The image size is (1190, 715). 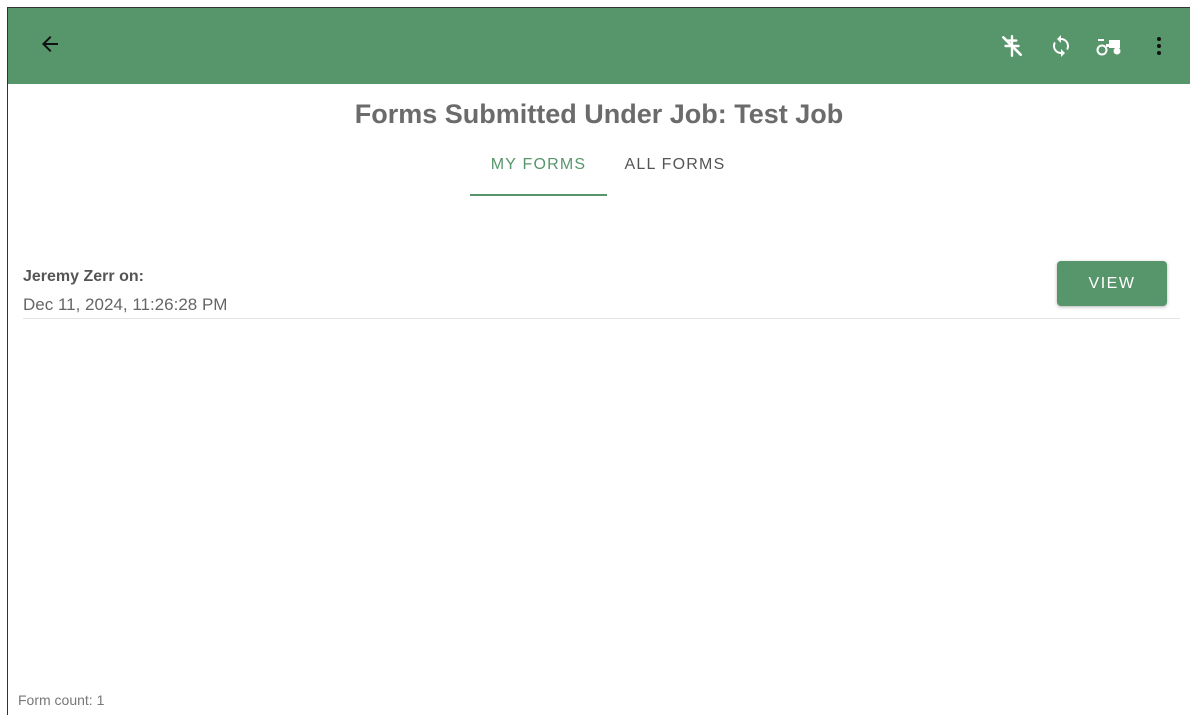 I want to click on page-title: Forms Submitted Under Job: Test Job, so click(x=599, y=114).